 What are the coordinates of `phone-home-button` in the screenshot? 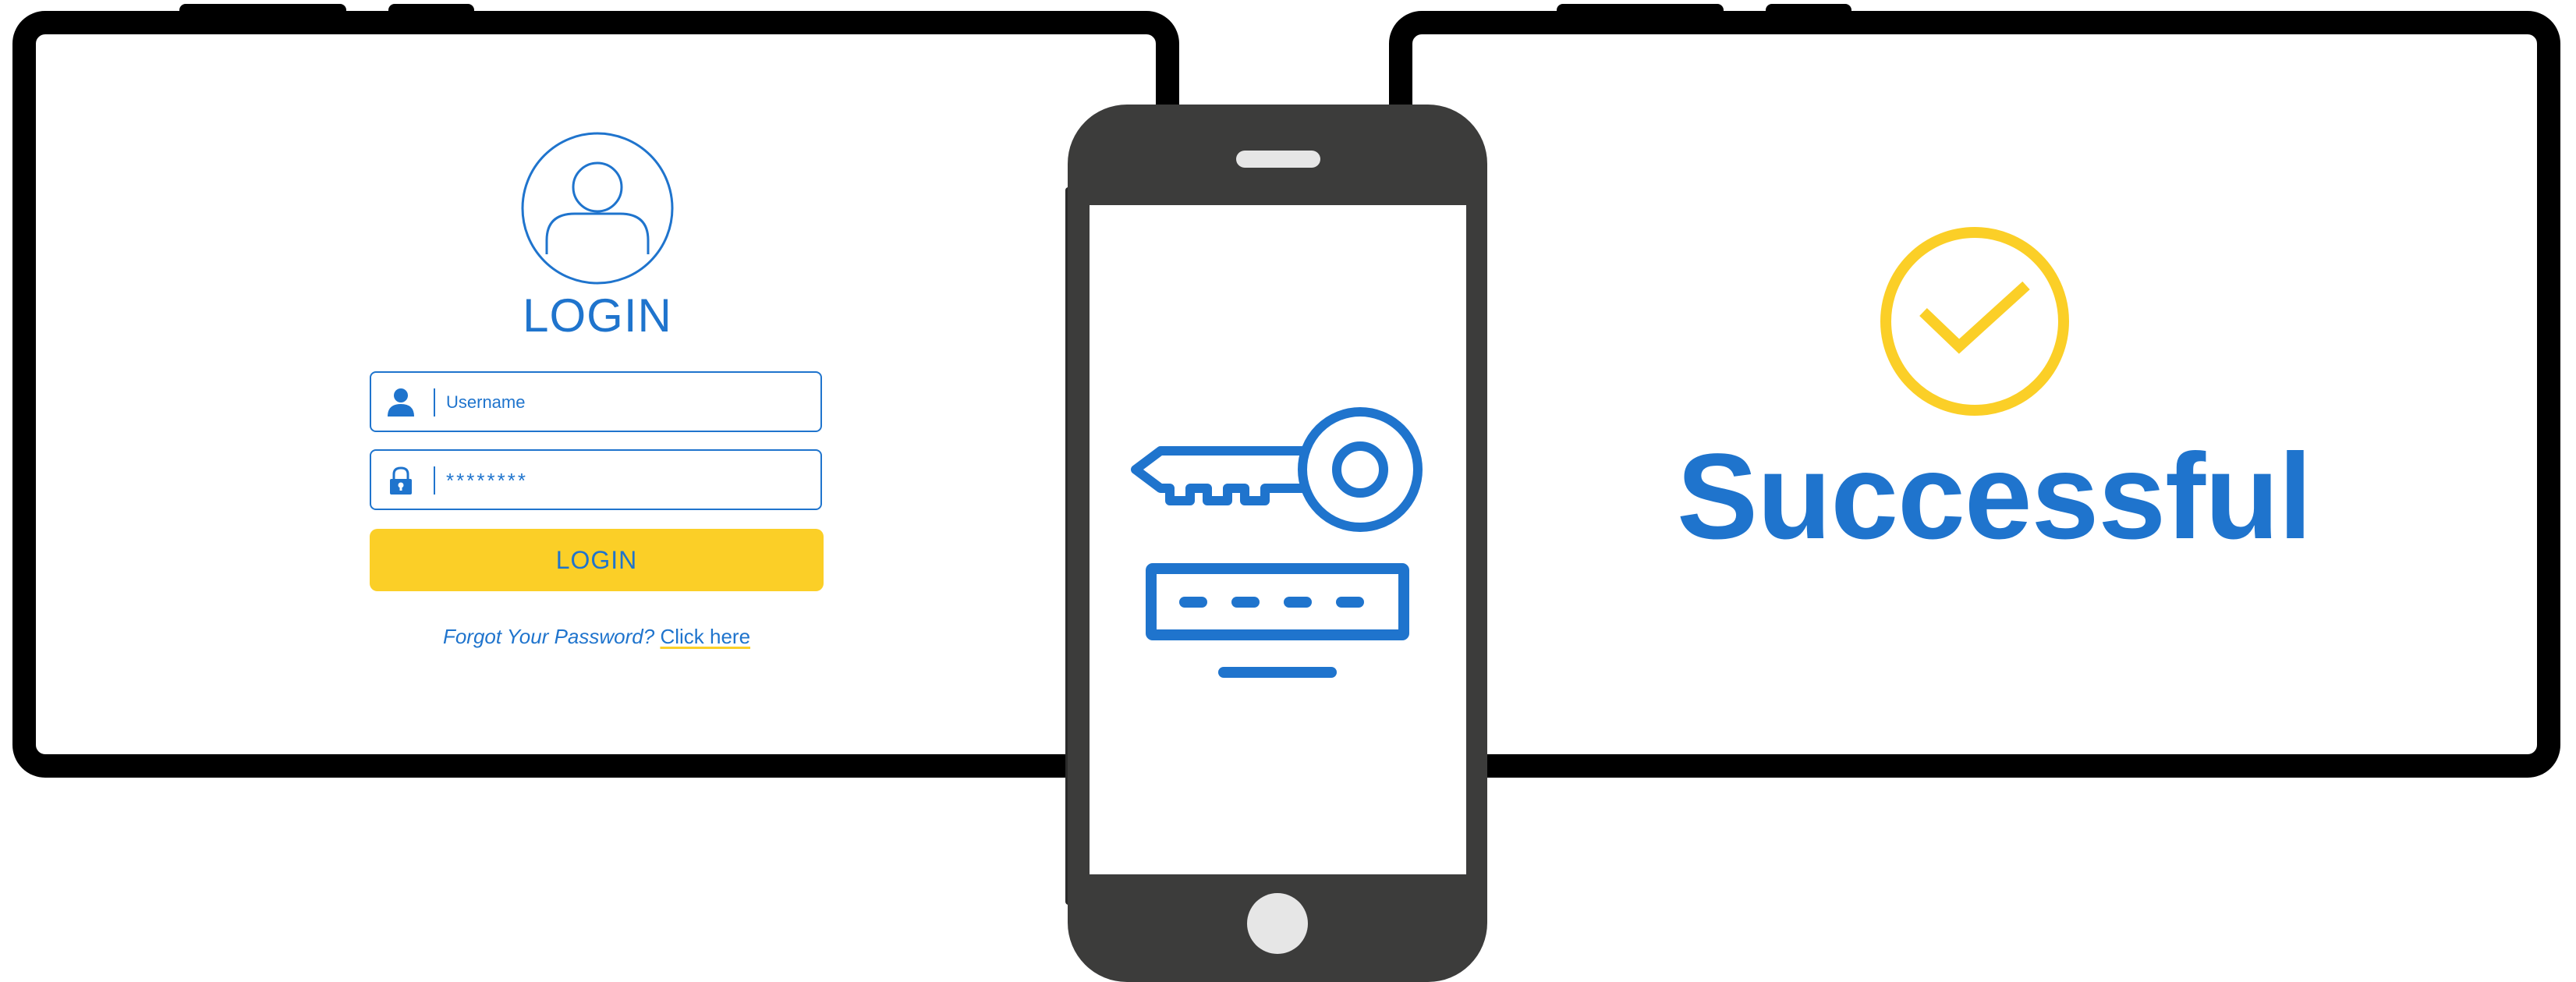 It's located at (1277, 924).